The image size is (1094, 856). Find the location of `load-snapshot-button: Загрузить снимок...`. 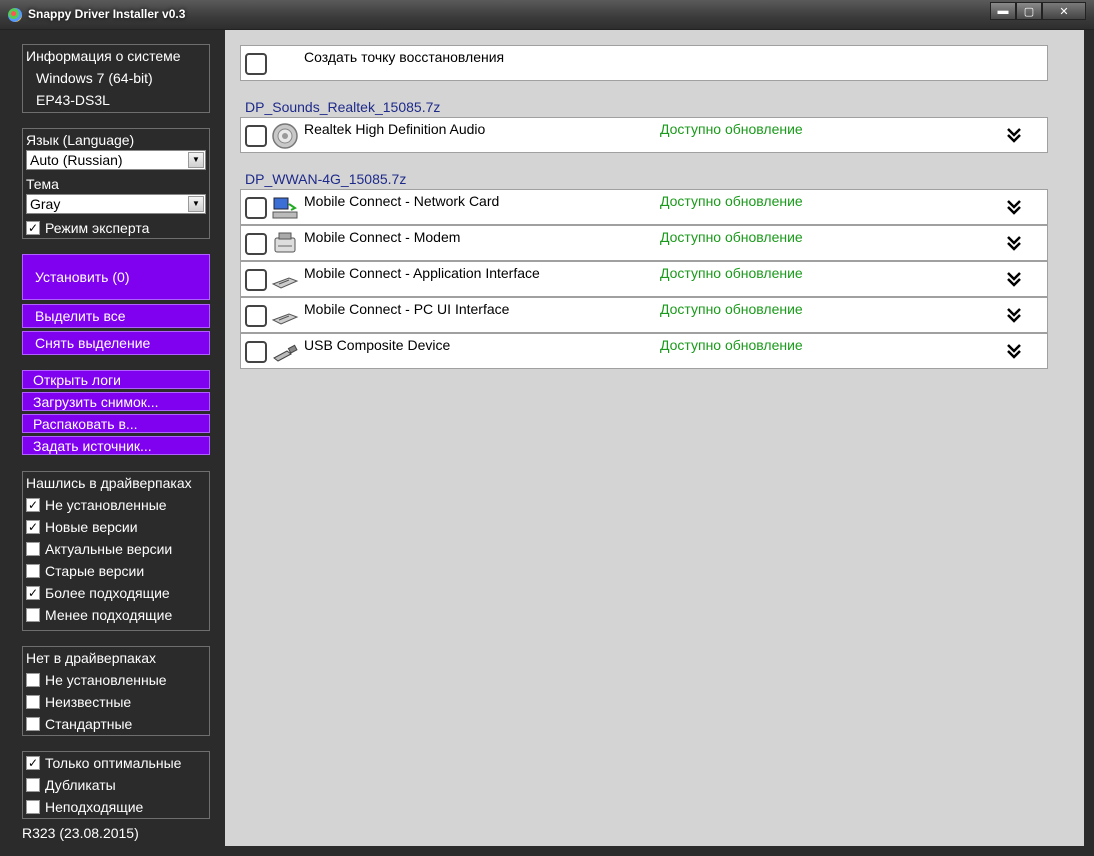

load-snapshot-button: Загрузить снимок... is located at coordinates (116, 401).